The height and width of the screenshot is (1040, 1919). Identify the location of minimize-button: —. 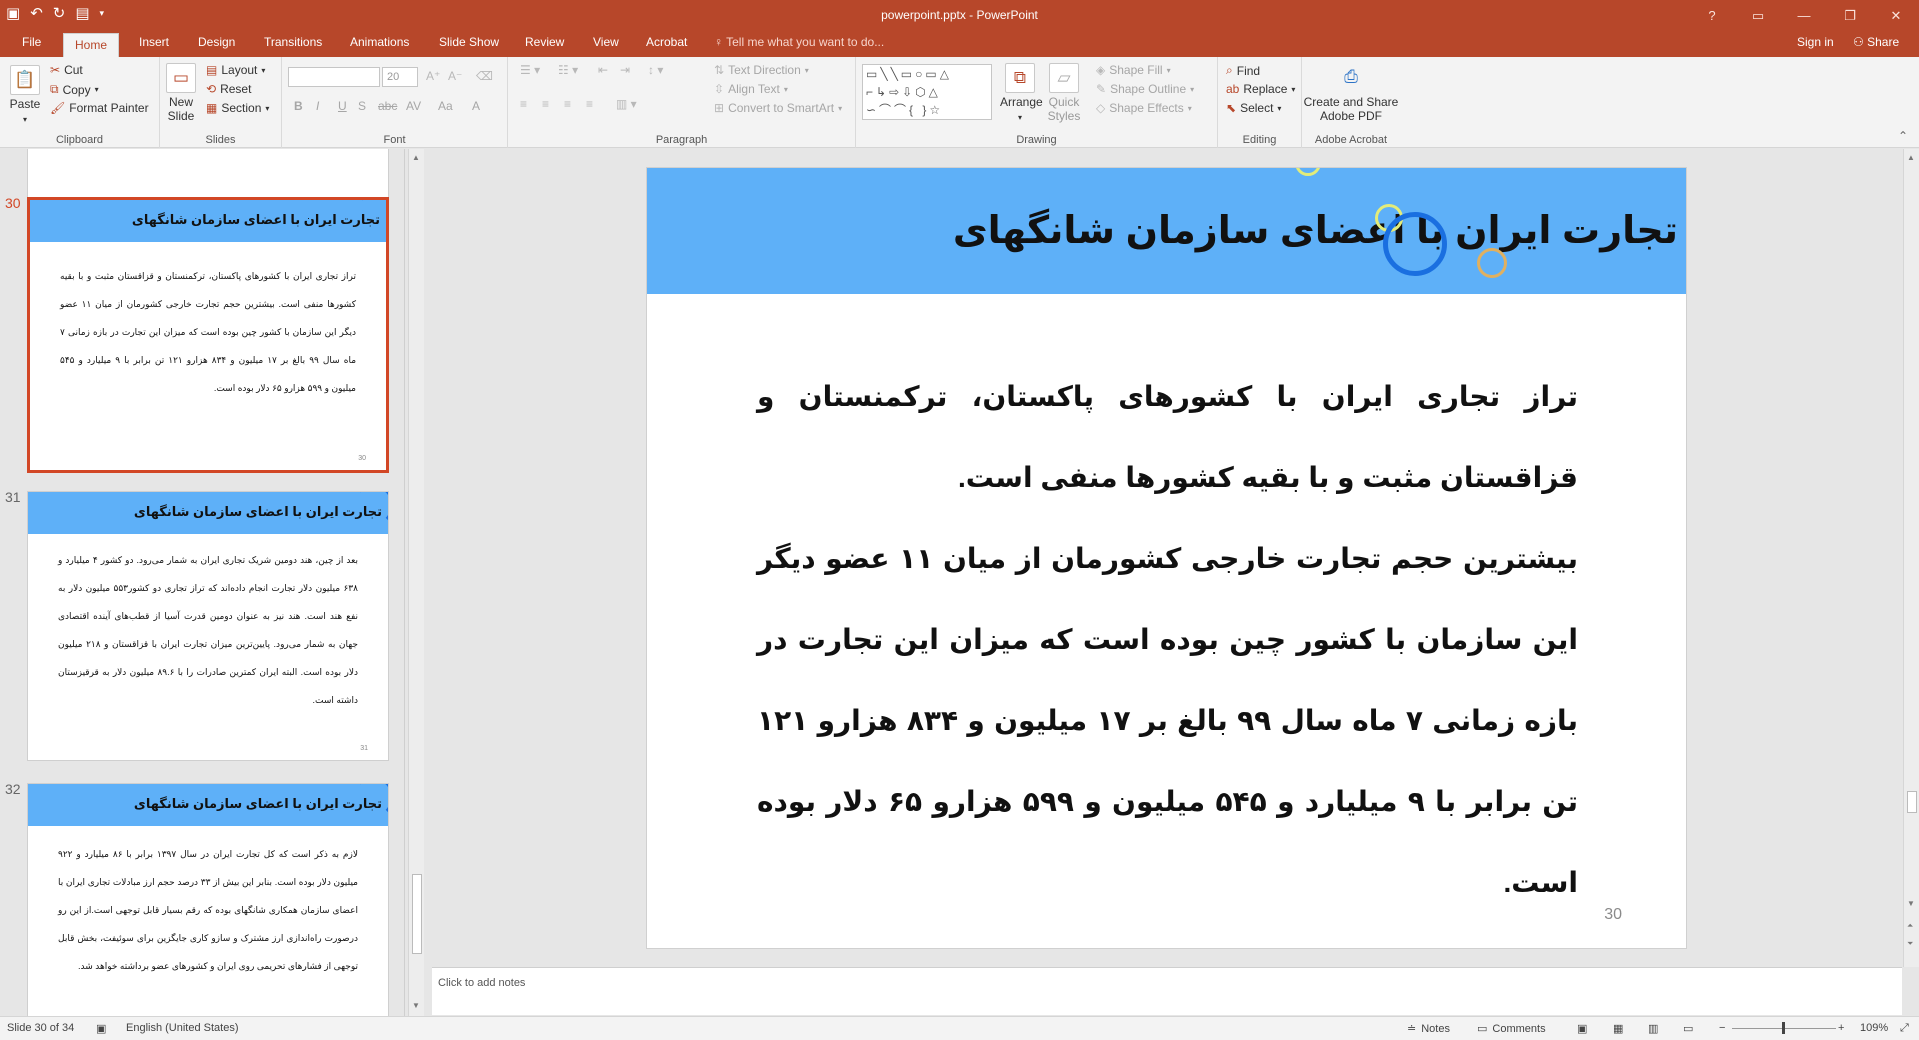
(1804, 15).